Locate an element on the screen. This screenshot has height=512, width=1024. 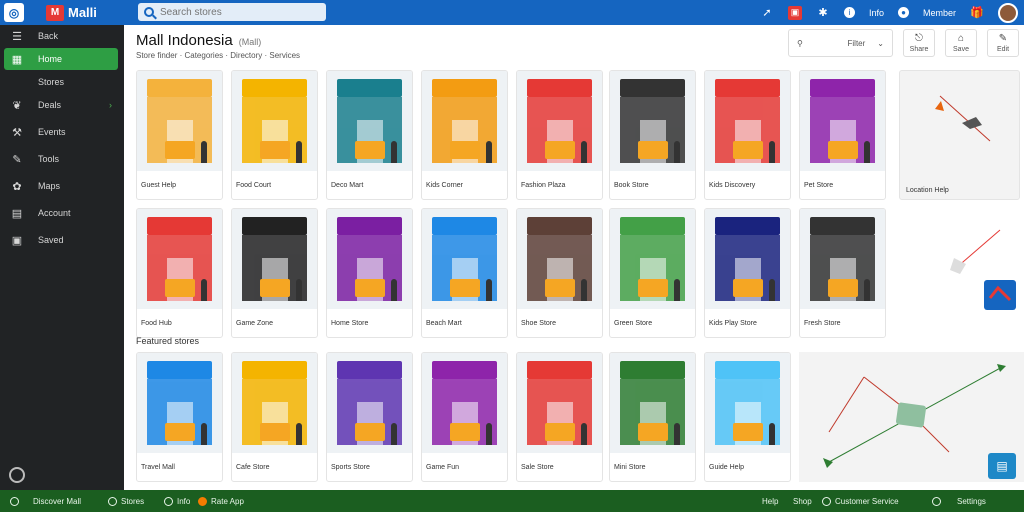
filter-dropdown: ⚲ Filter ⌄ is located at coordinates (840, 43).